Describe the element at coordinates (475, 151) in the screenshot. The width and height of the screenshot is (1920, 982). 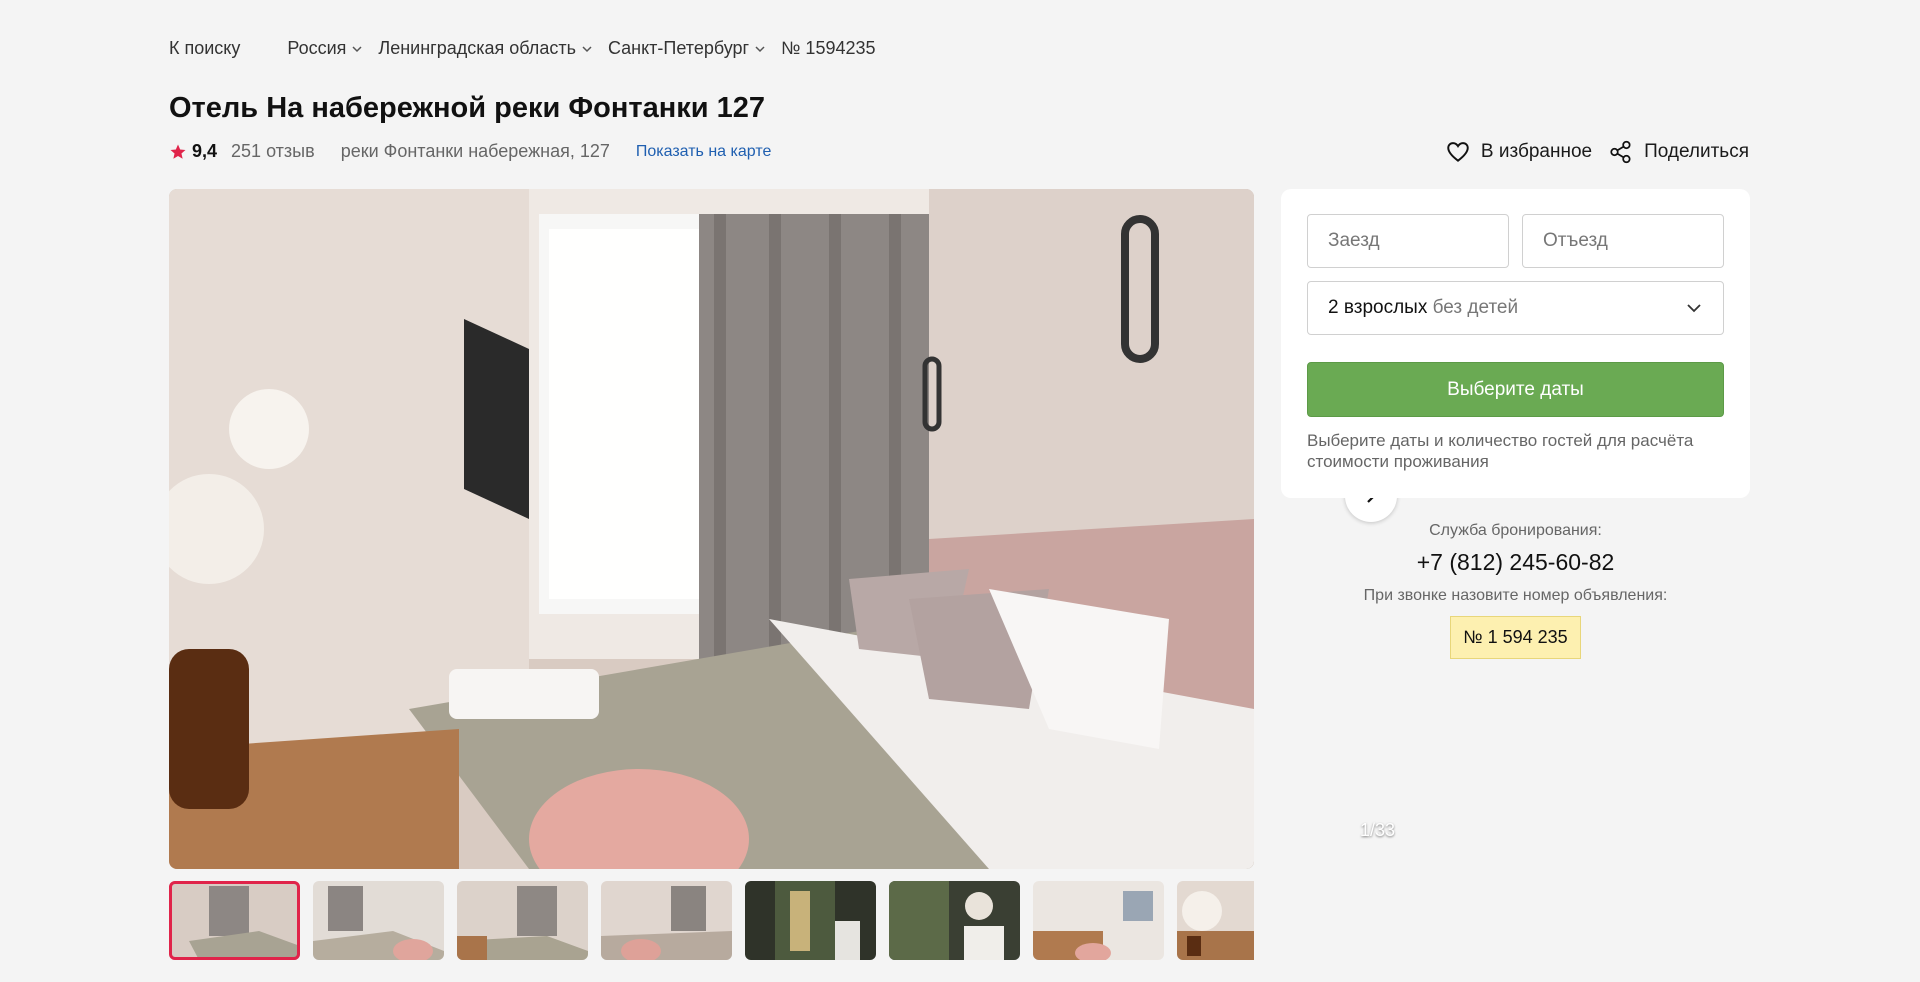
I see `hotel-address: реки Фонтанки набережная, 127` at that location.